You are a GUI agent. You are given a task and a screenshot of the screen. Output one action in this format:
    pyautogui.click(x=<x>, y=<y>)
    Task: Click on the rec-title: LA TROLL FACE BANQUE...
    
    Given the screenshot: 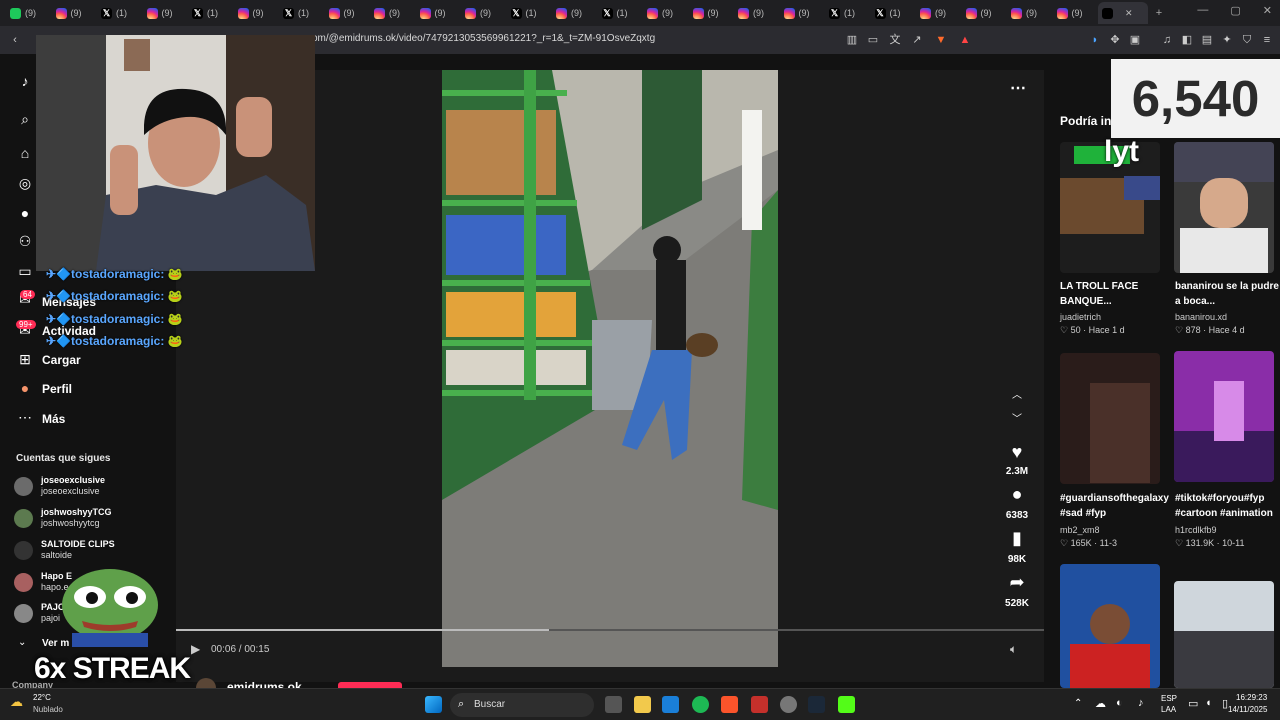 What is the action you would take?
    pyautogui.click(x=1112, y=294)
    